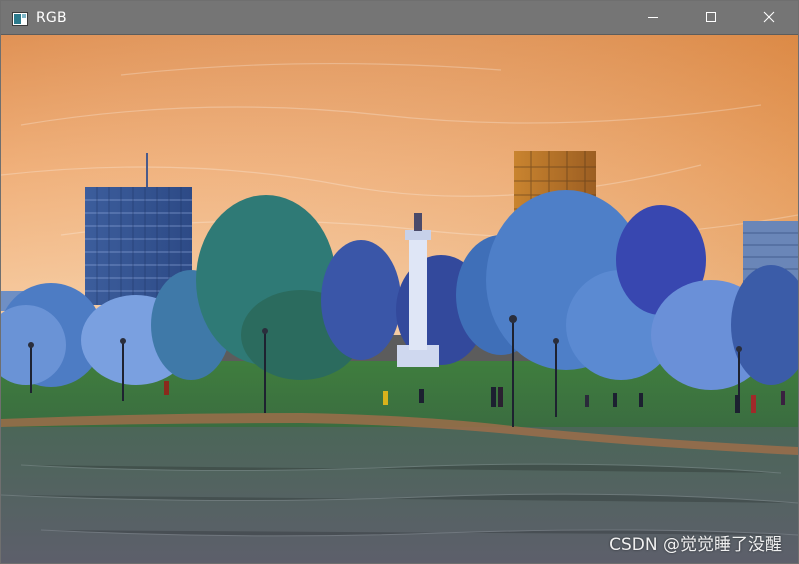 This screenshot has height=564, width=799. I want to click on window-title: RGB, so click(51, 17).